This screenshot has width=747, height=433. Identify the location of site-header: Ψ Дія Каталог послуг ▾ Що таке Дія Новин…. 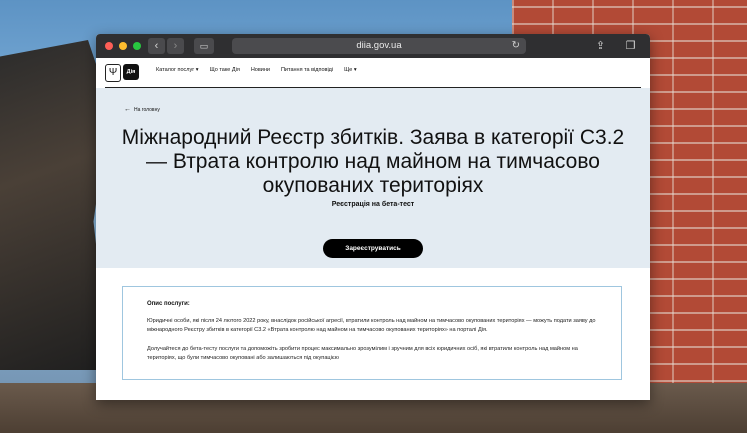
(373, 73).